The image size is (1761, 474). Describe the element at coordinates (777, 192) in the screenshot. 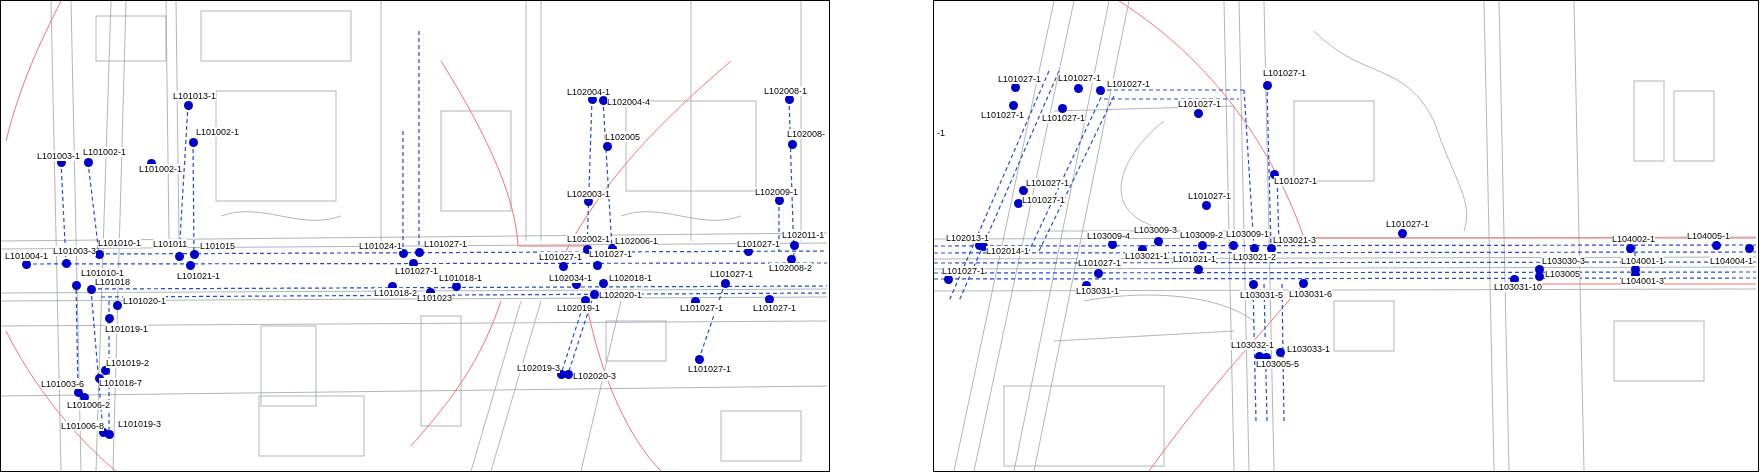

I see `point-label: L102009-1` at that location.